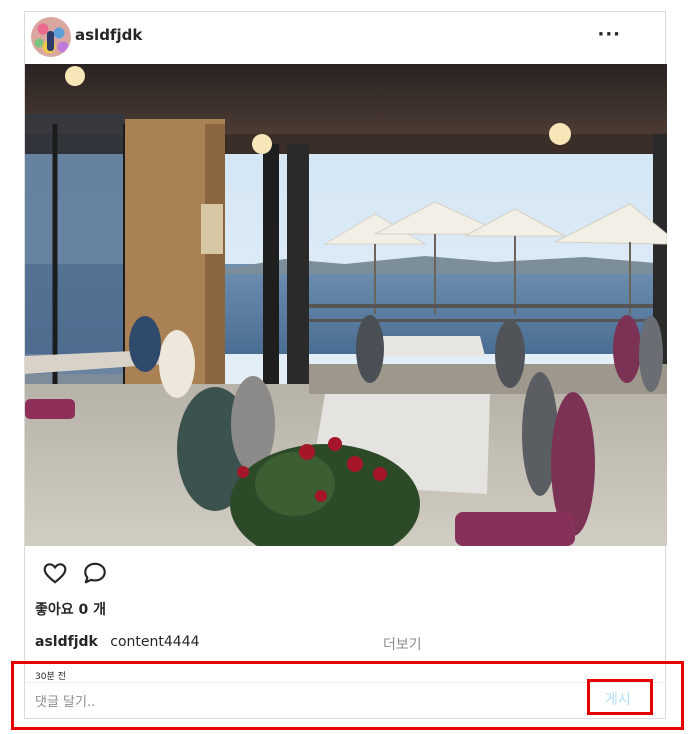 The width and height of the screenshot is (697, 734). I want to click on comment-icon, so click(96, 574).